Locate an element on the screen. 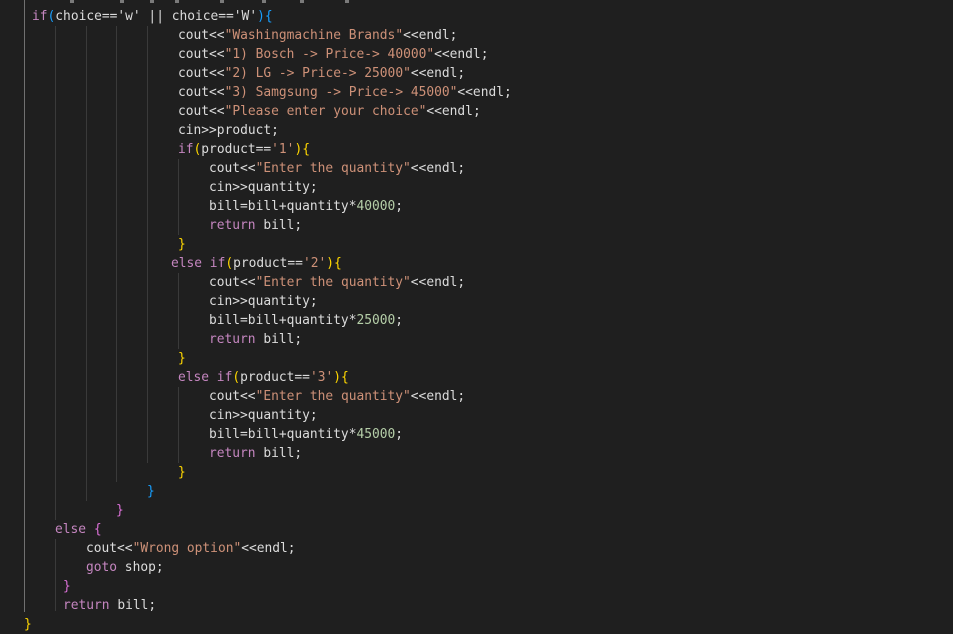 Image resolution: width=953 pixels, height=634 pixels. code-line: else if(product=='3'){ is located at coordinates (263, 377).